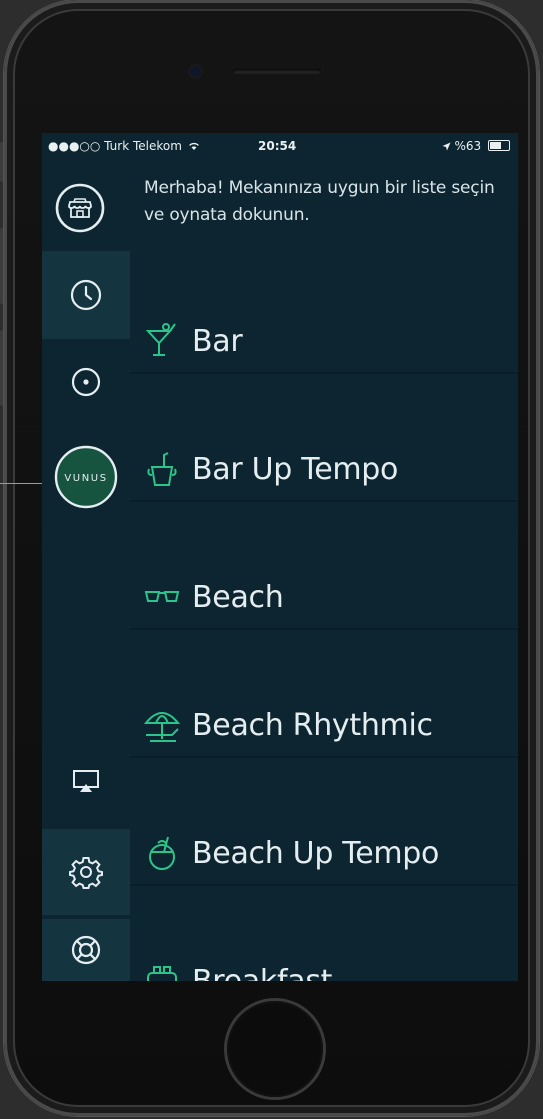 This screenshot has width=543, height=1119. Describe the element at coordinates (275, 1049) in the screenshot. I see `home-button` at that location.